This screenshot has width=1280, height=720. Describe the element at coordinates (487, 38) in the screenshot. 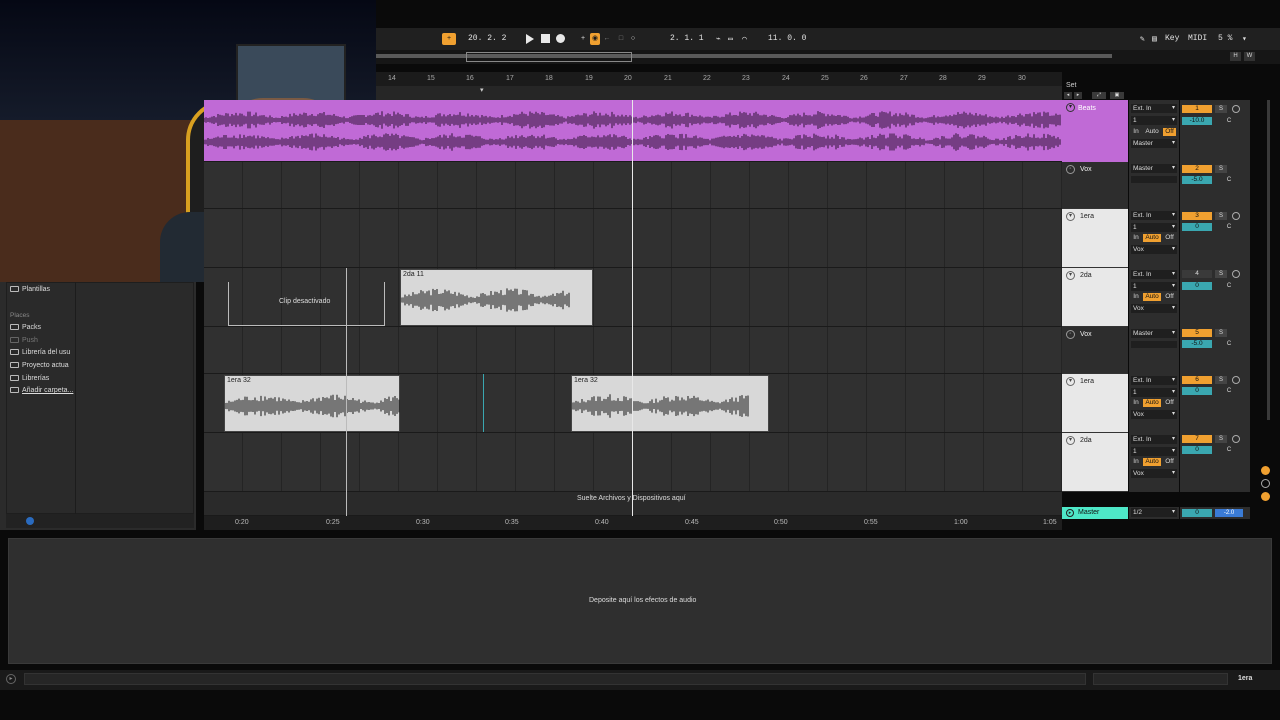

I see `song-position: 20. 2. 2` at that location.